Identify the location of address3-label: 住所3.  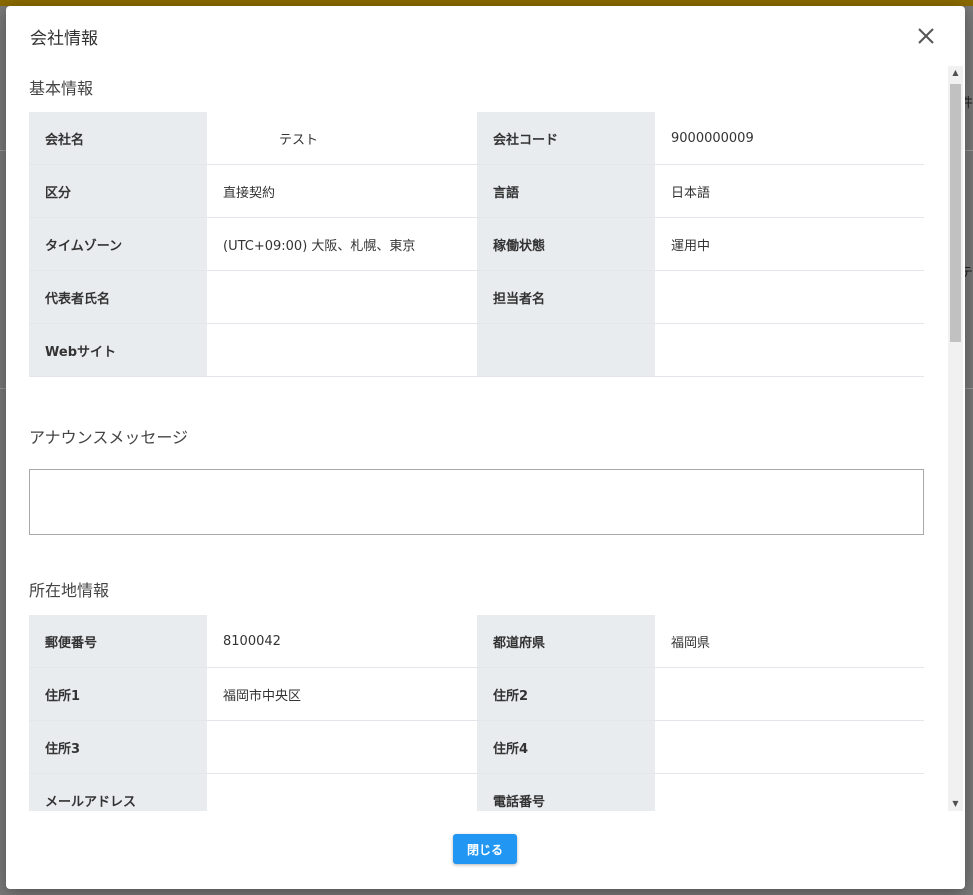
(118, 747).